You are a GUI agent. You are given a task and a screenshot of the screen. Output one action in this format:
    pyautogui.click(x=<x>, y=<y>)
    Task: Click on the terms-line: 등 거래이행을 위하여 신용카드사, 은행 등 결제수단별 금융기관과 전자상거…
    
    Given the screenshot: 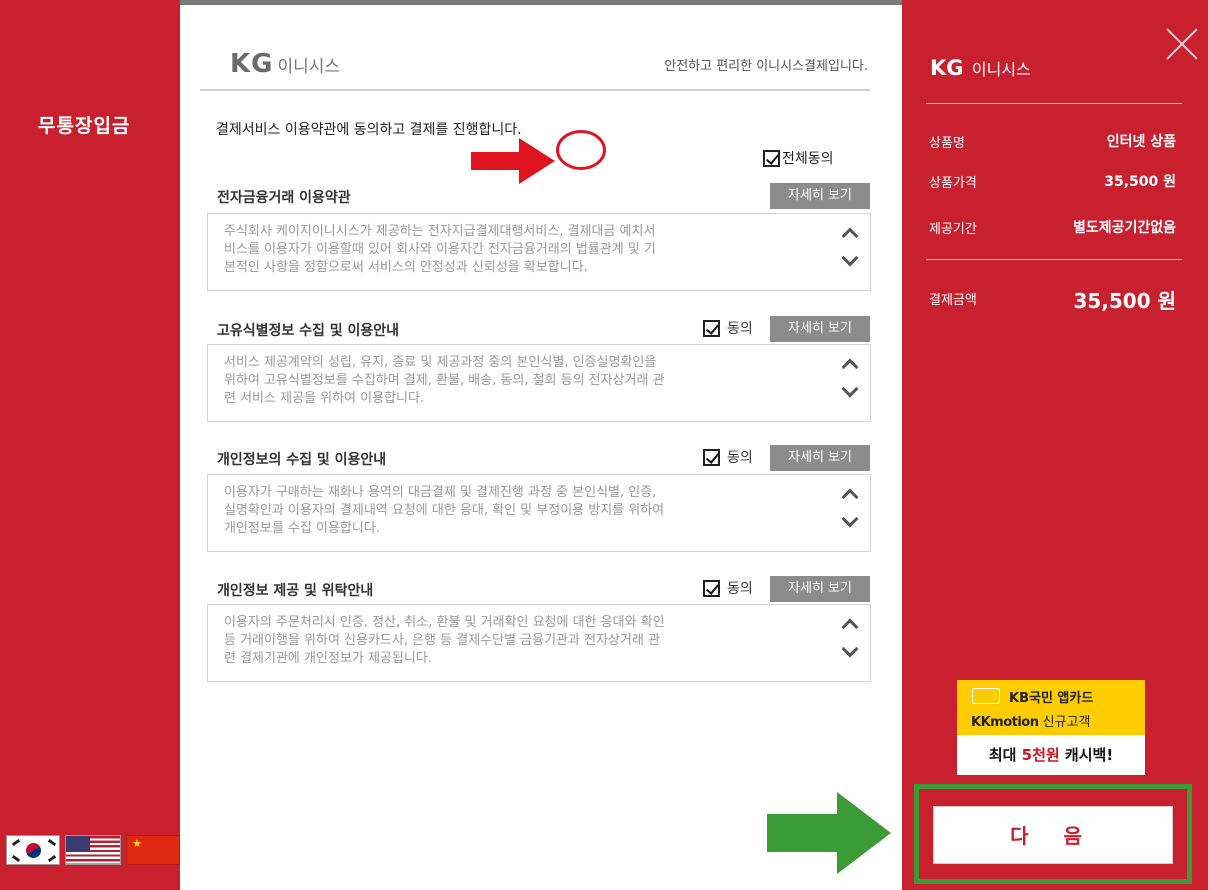 What is the action you would take?
    pyautogui.click(x=442, y=640)
    